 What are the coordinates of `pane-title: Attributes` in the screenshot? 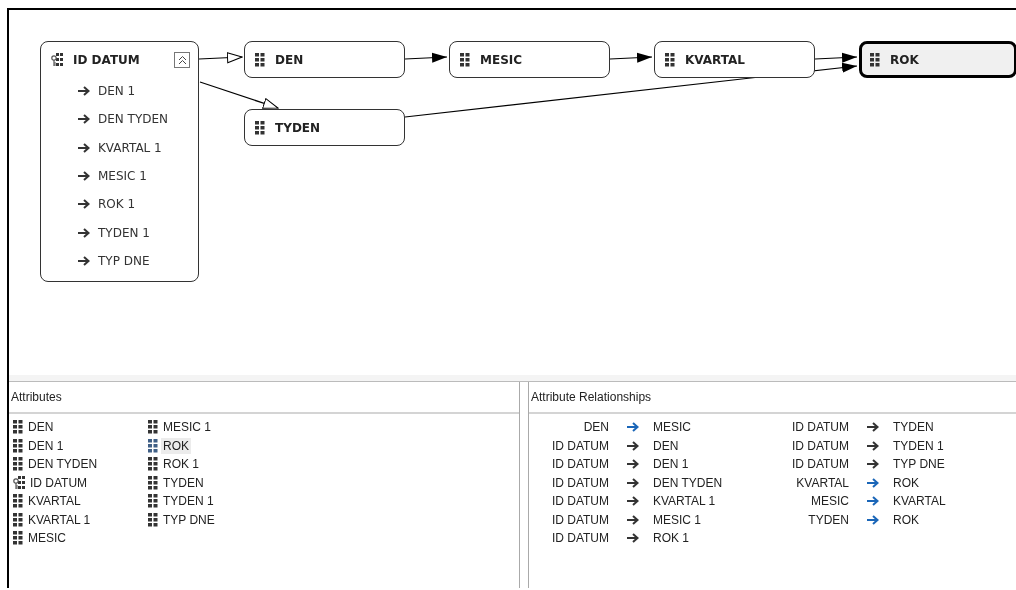 It's located at (36, 397).